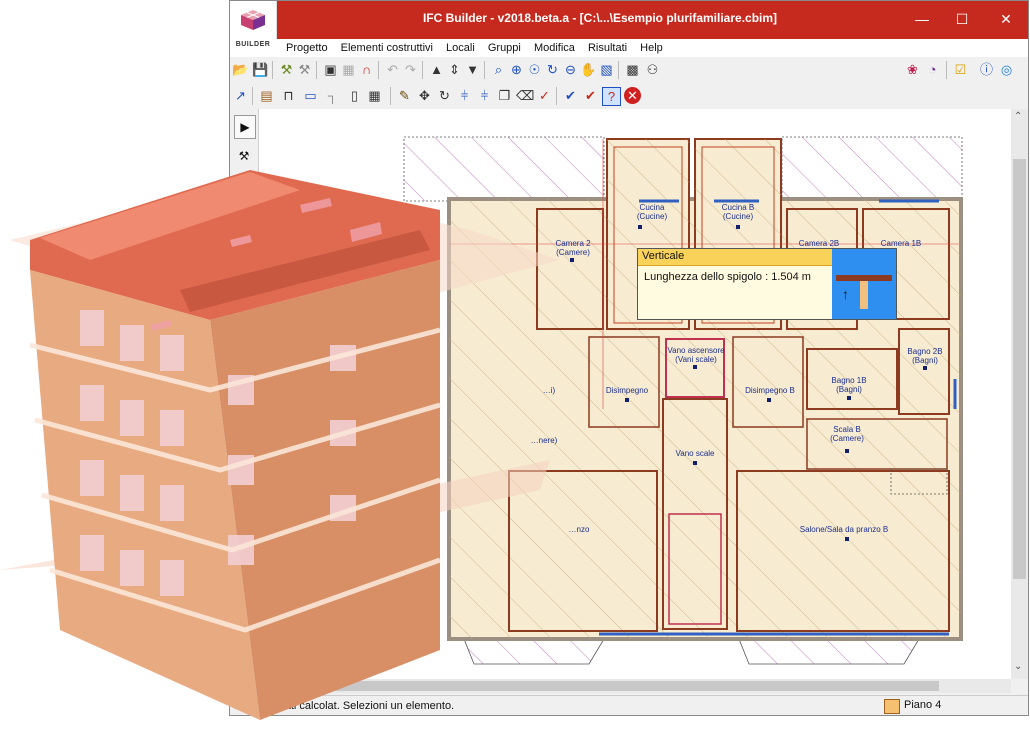  What do you see at coordinates (922, 19) in the screenshot?
I see `minimize-button: —` at bounding box center [922, 19].